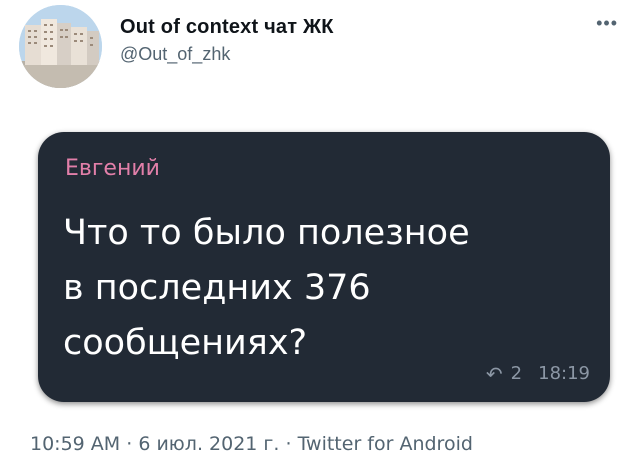 The width and height of the screenshot is (640, 471). Describe the element at coordinates (75, 444) in the screenshot. I see `tweet-time: 10:59 AM` at that location.